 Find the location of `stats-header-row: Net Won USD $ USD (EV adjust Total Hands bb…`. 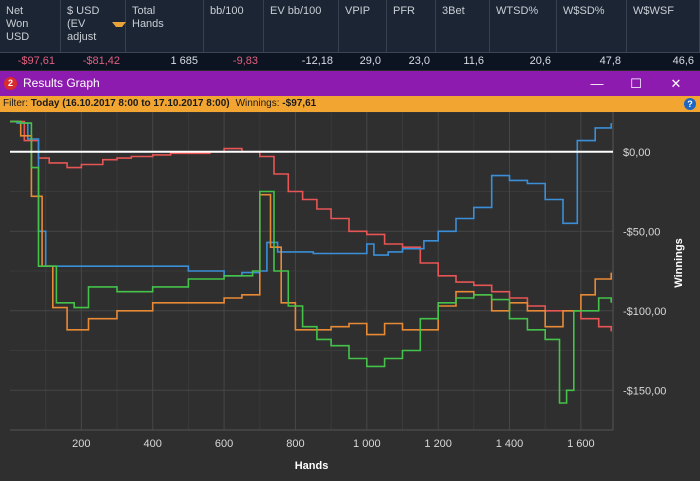

stats-header-row: Net Won USD $ USD (EV adjust Total Hands bb… is located at coordinates (350, 26).